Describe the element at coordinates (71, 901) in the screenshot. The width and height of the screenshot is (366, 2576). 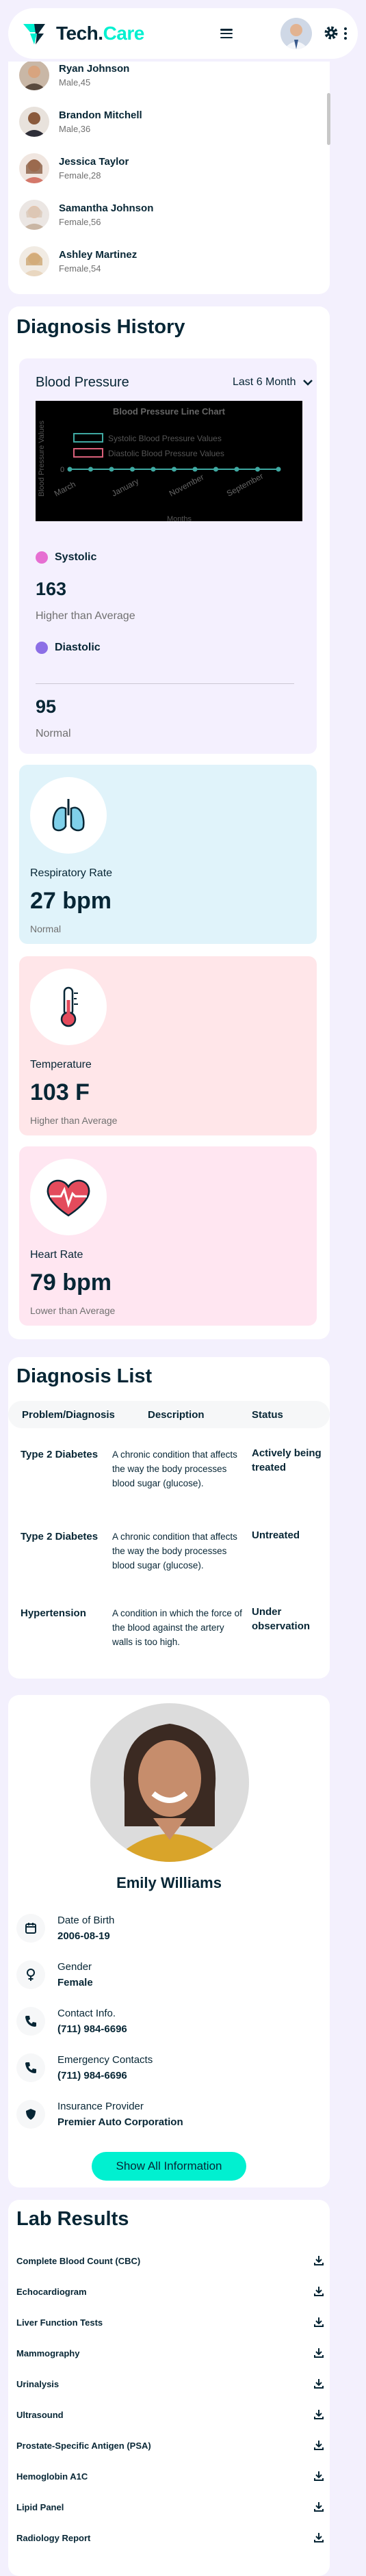
I see `vital-value: 27 bpm` at that location.